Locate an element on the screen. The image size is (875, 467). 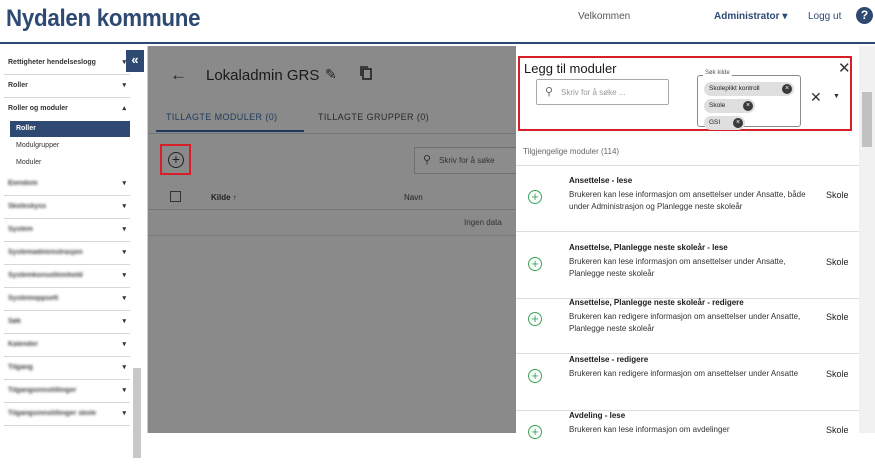
main-search-input: ⚲ Skriv for å søke is located at coordinates (469, 160).